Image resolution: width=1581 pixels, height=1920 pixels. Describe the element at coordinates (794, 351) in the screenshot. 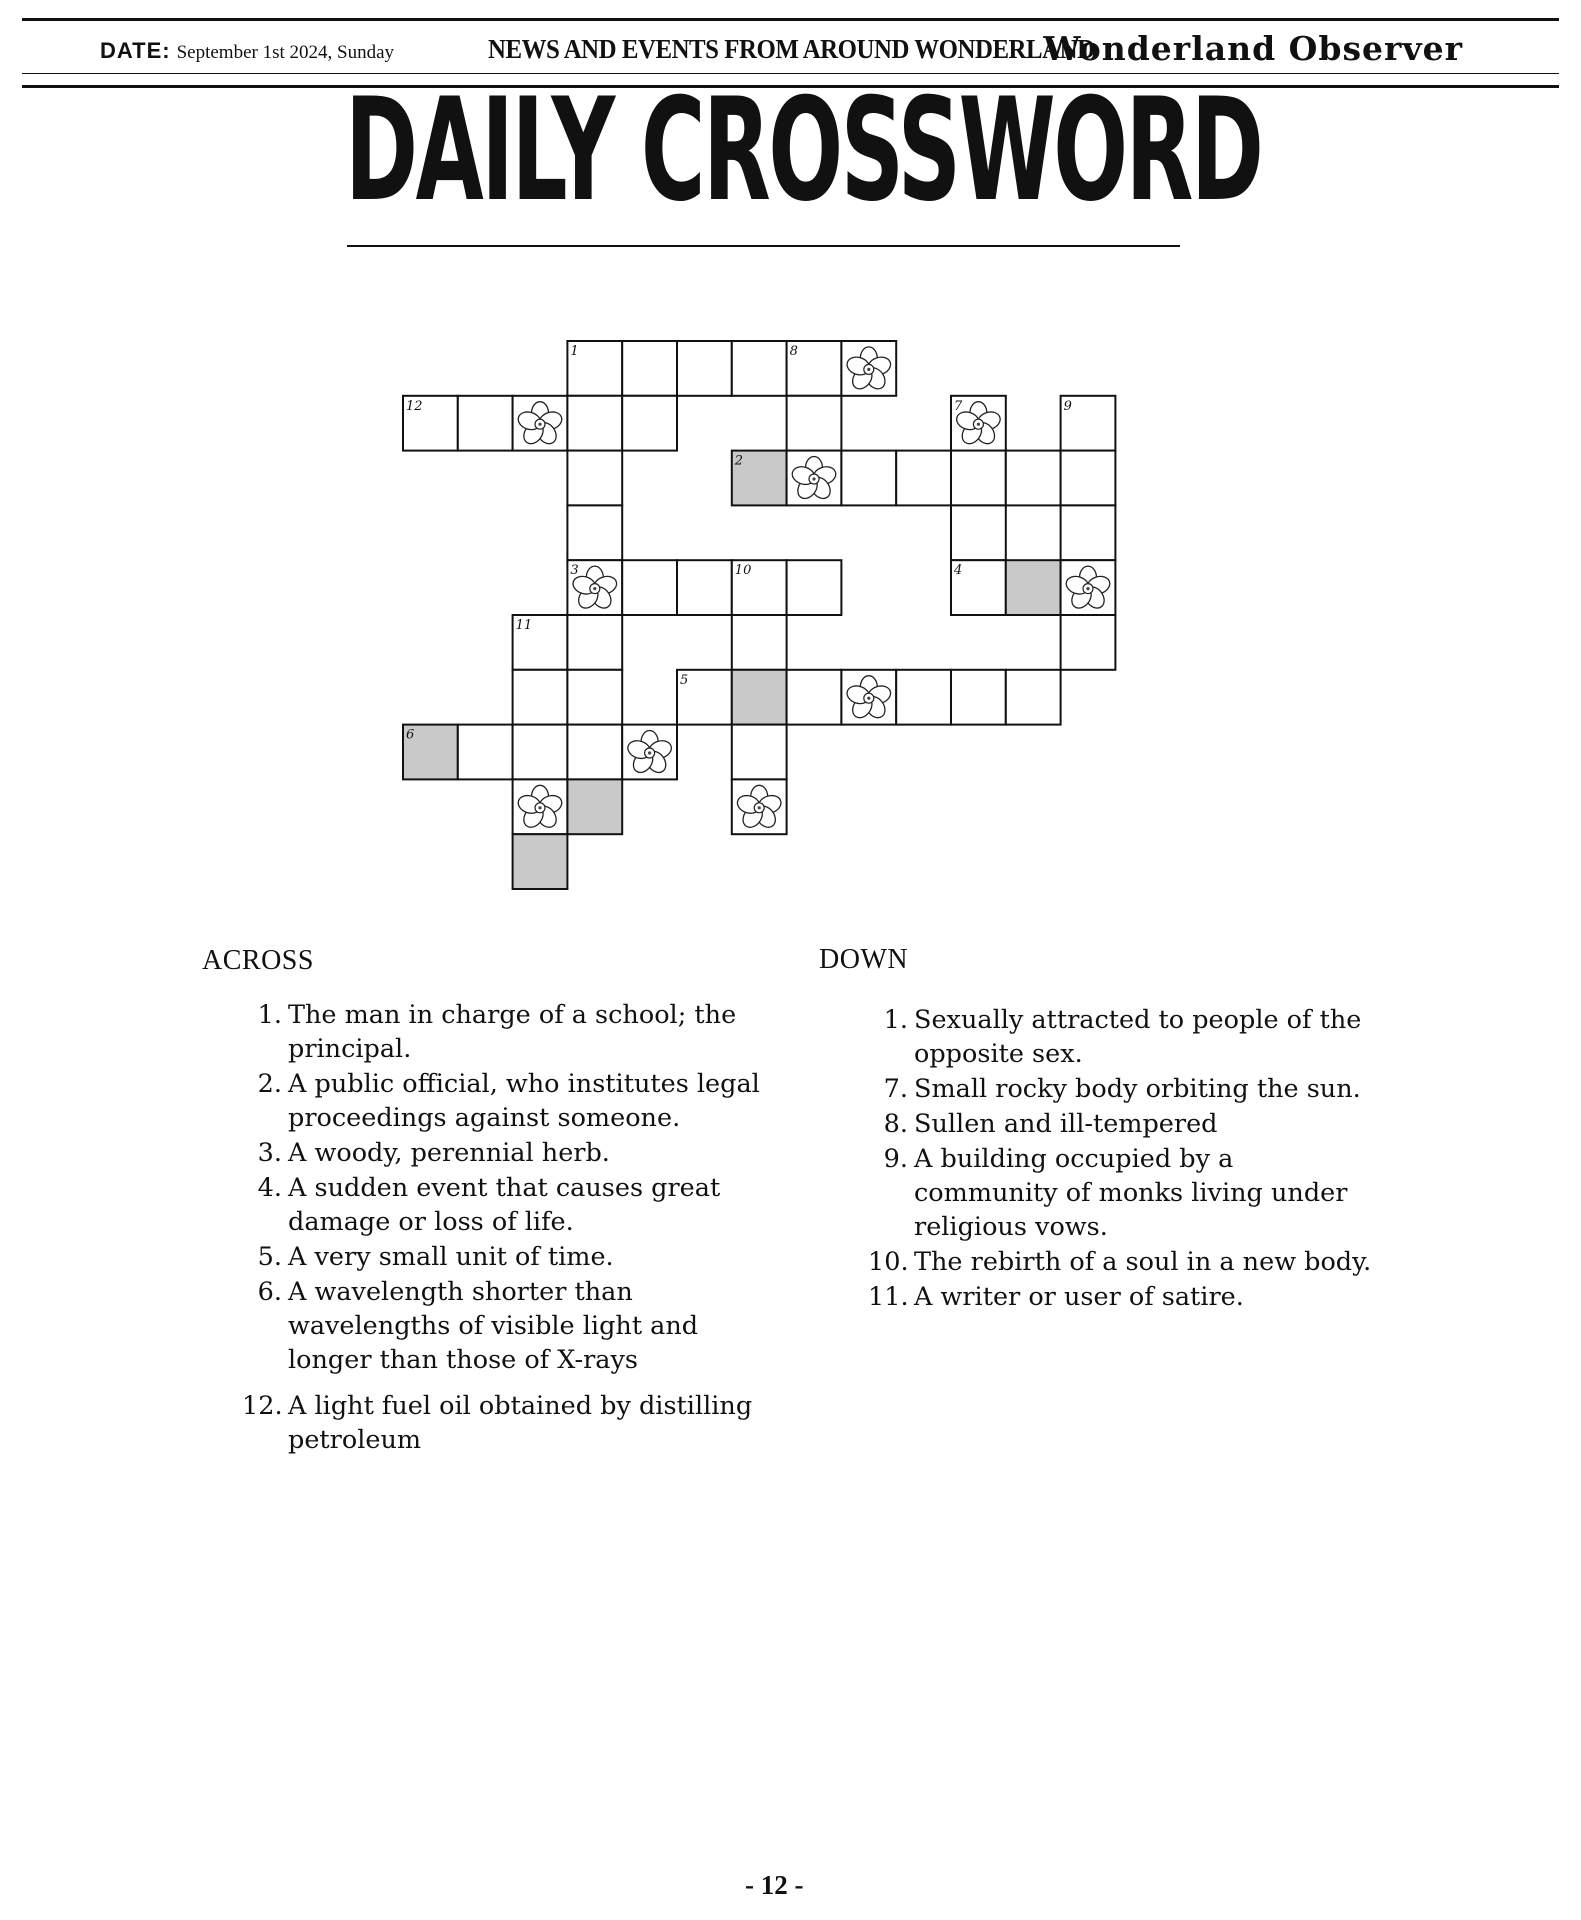

I see `cell-number: 8` at that location.